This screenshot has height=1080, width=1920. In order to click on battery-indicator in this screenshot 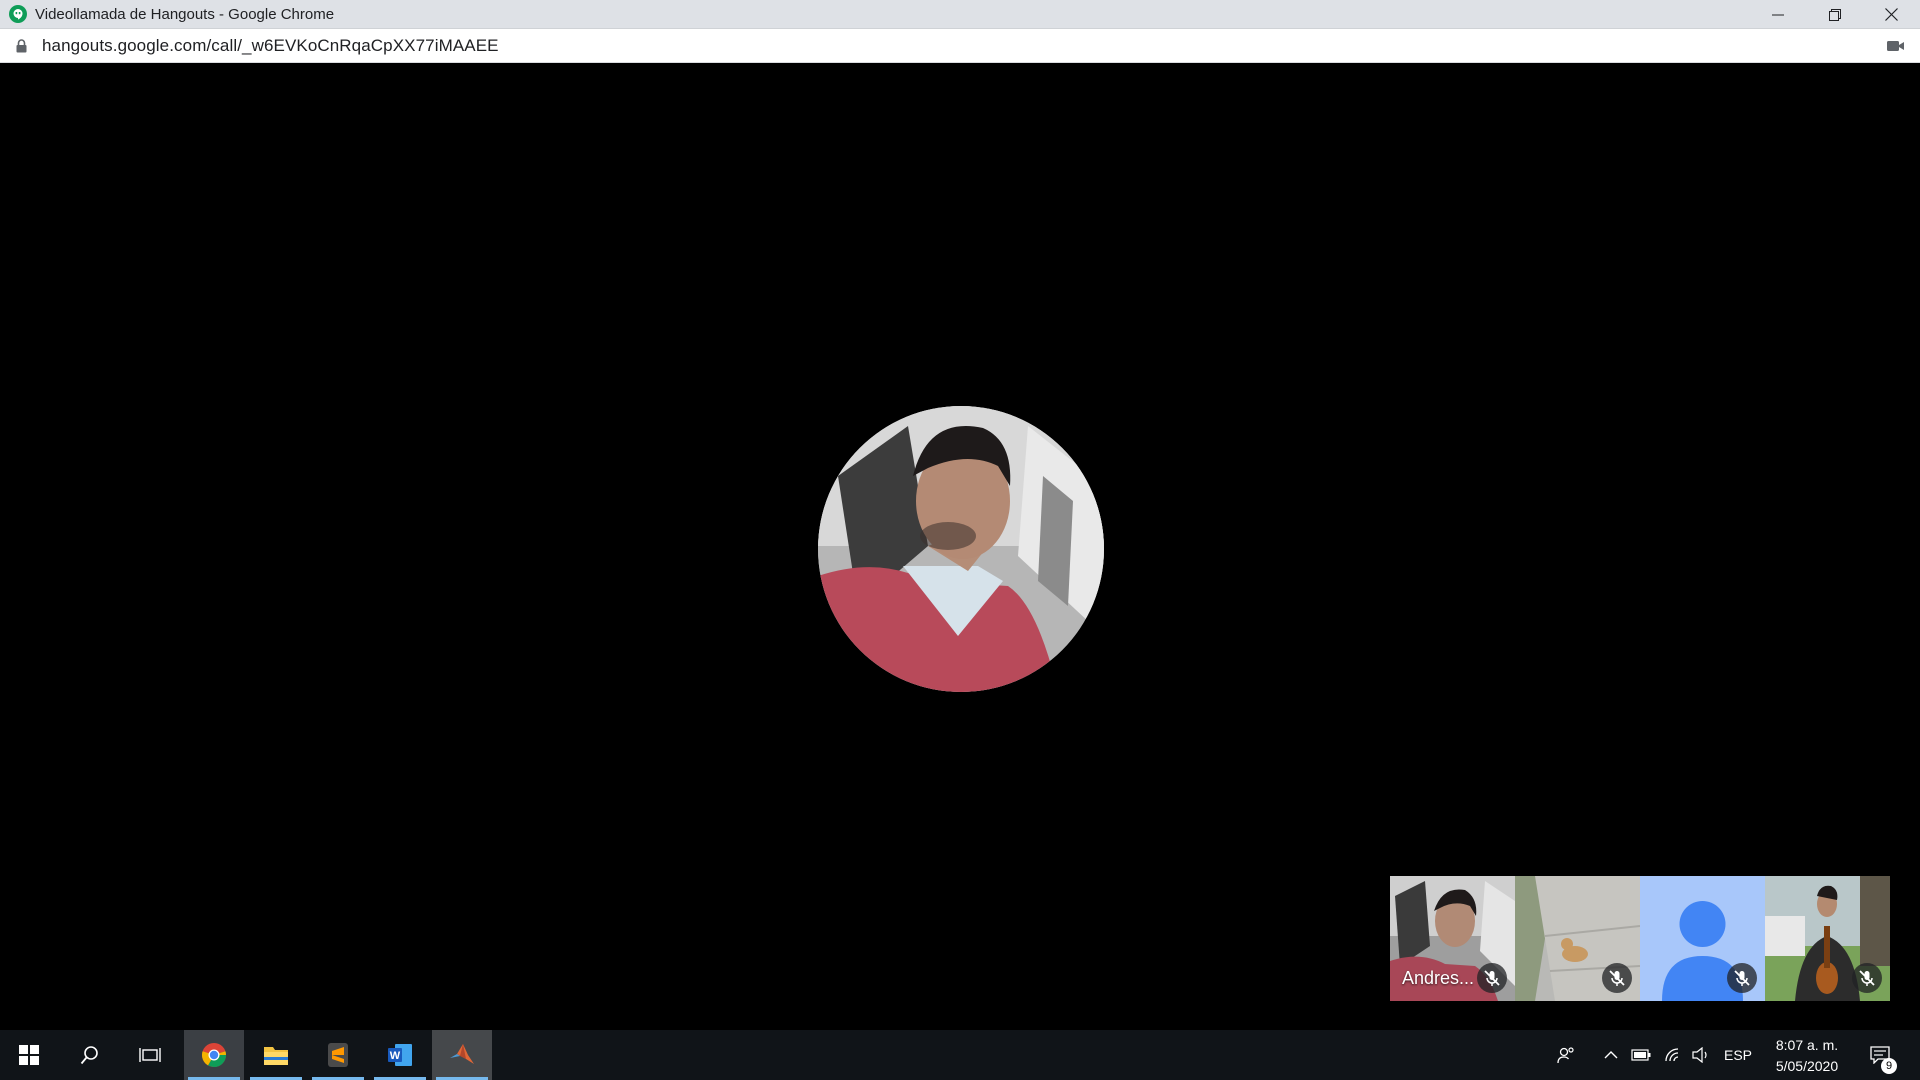, I will do `click(1641, 1055)`.